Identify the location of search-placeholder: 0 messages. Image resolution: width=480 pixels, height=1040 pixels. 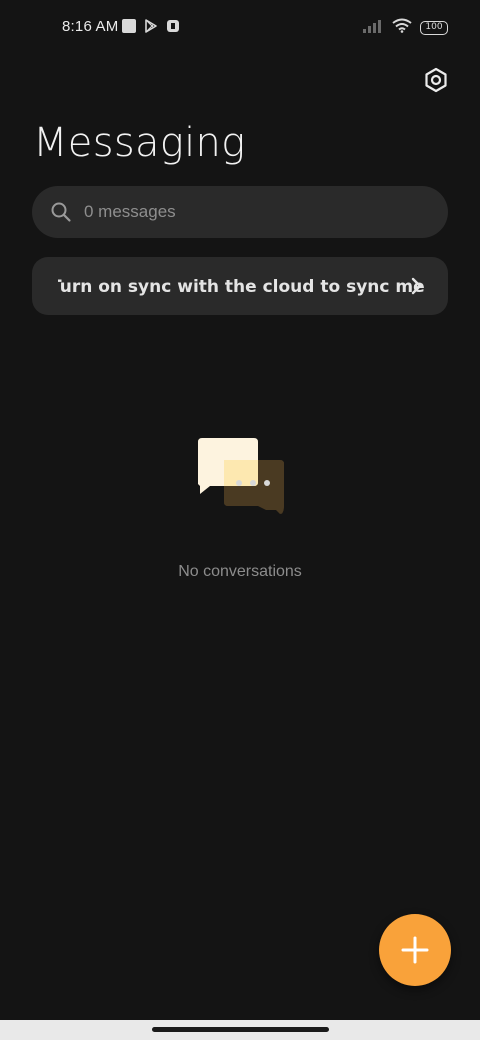
(130, 211).